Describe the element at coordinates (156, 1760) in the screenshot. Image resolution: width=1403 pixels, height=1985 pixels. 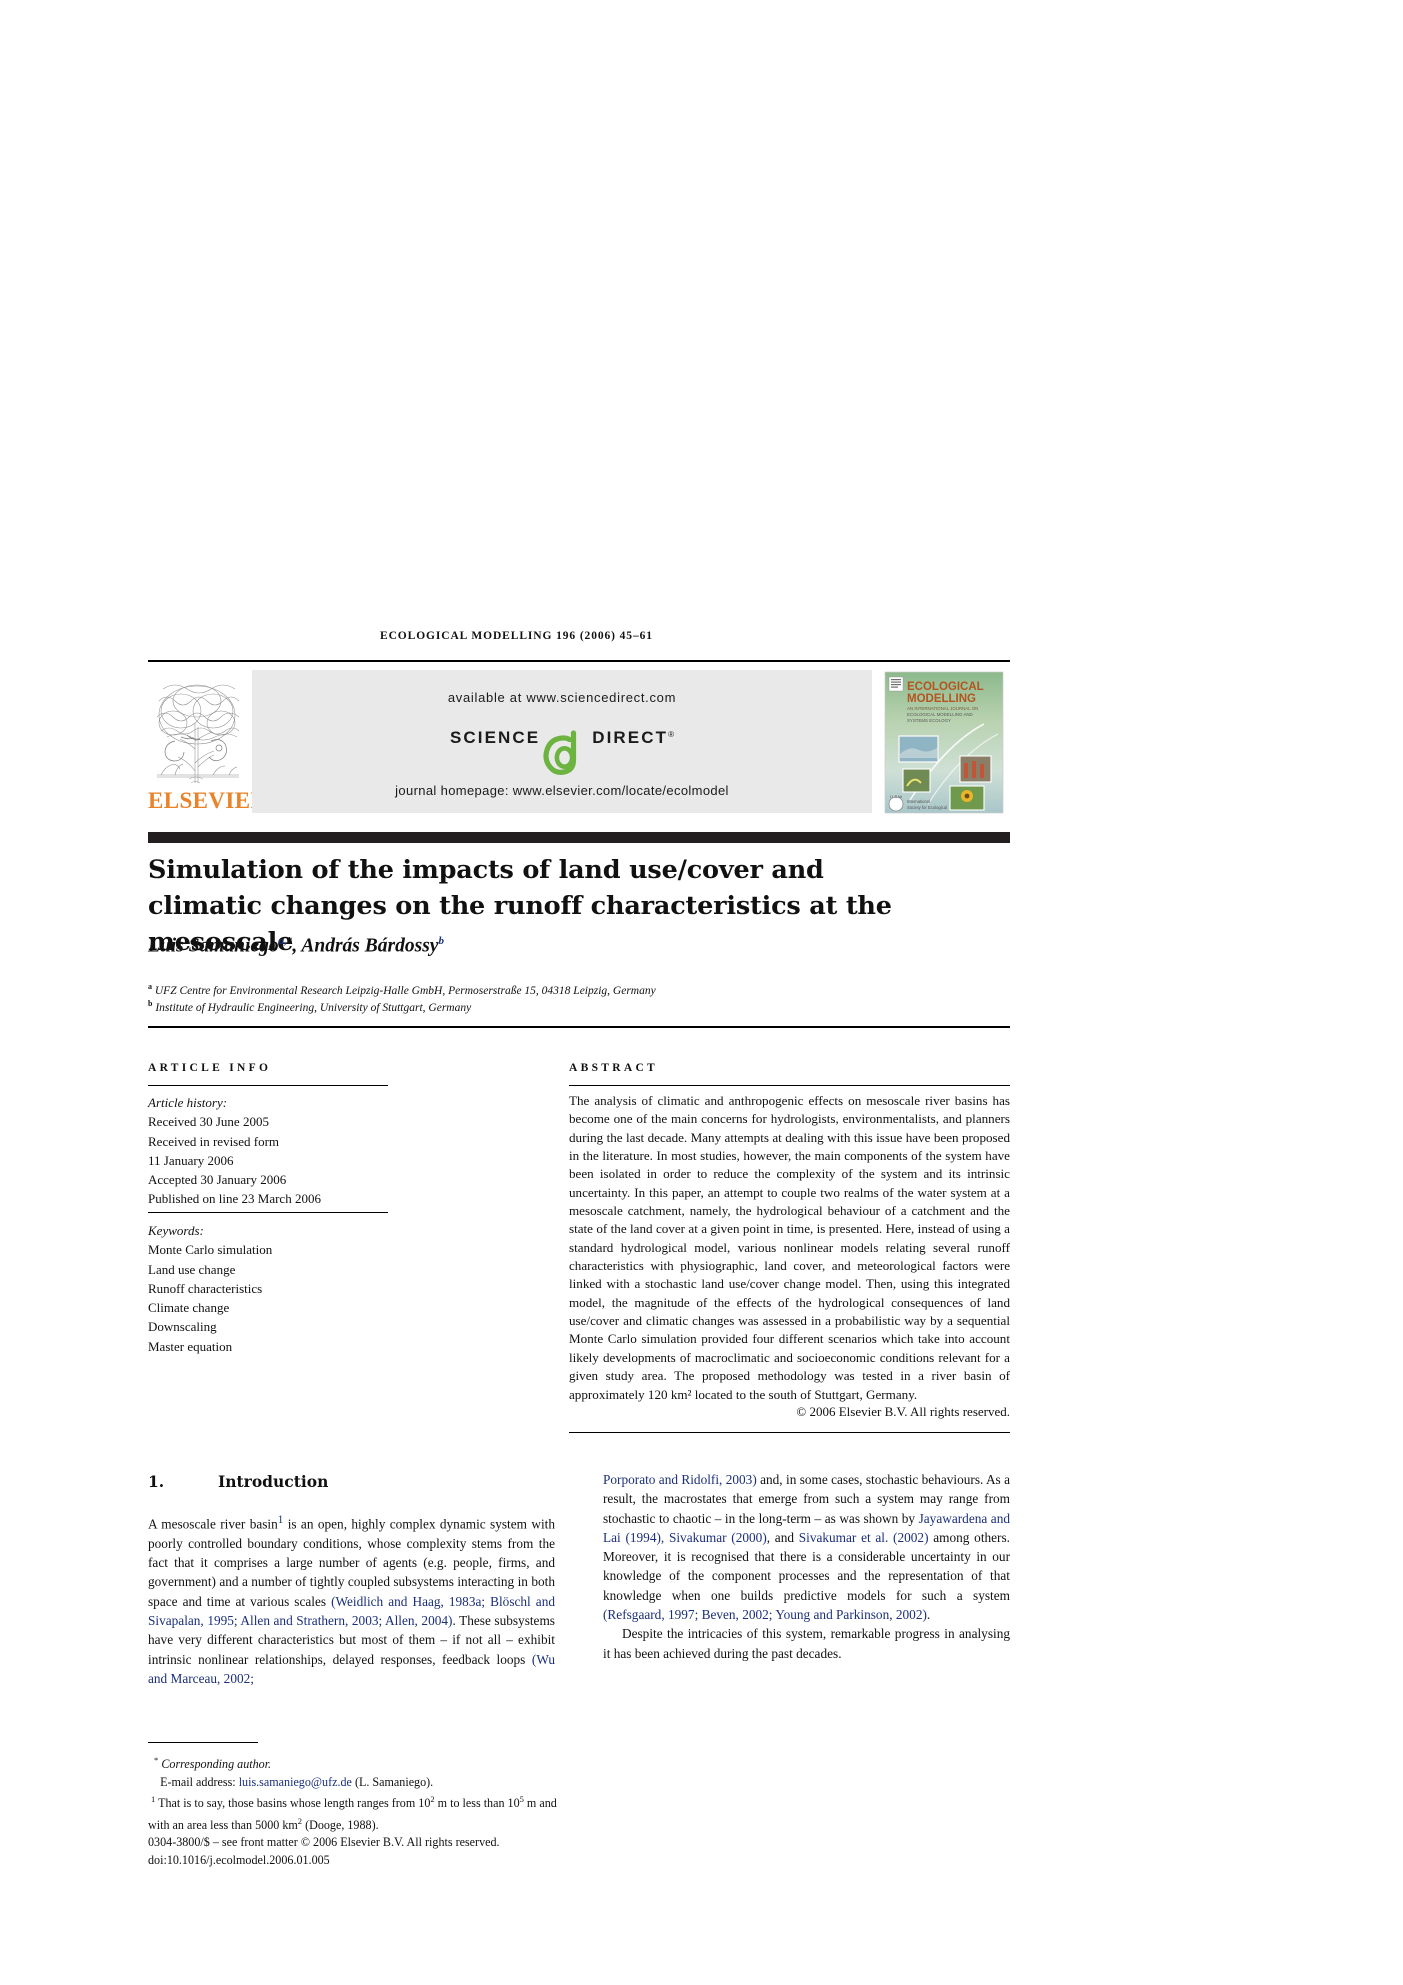
I see `asterisk-marker: *` at that location.